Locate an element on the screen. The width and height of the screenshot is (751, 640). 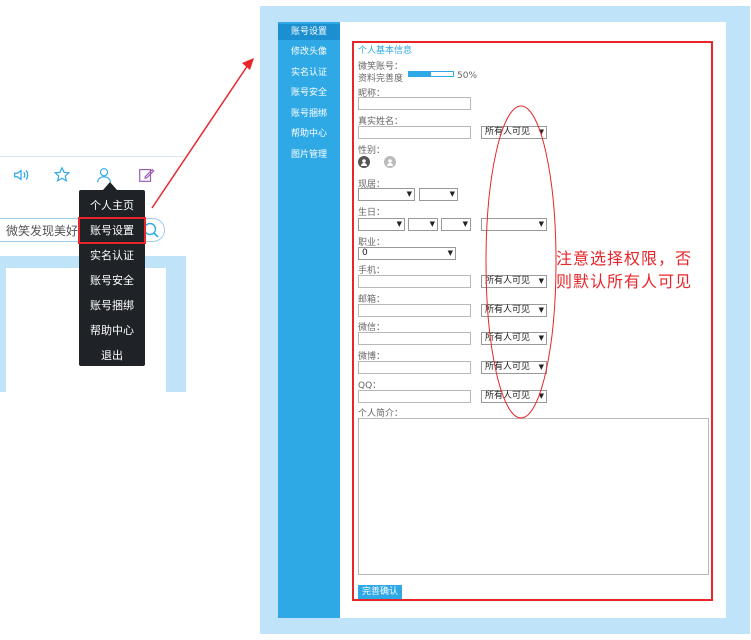
menu-item-homepage: 个人主页 is located at coordinates (112, 205).